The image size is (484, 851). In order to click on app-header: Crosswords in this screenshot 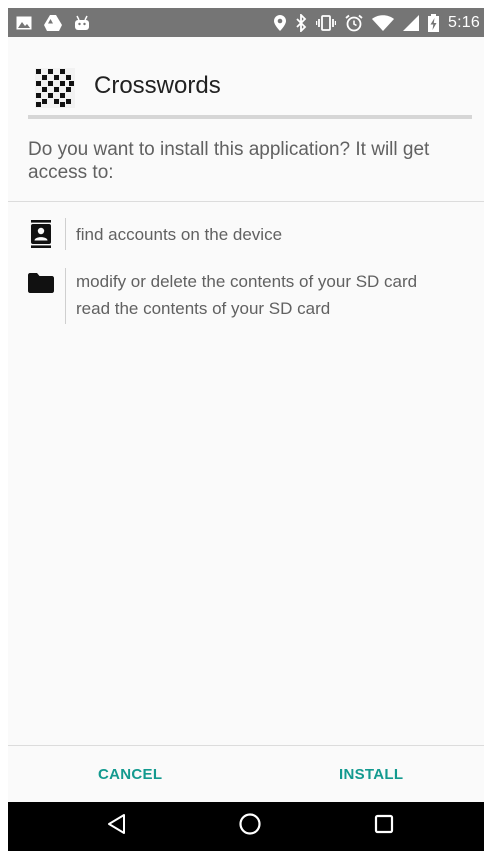, I will do `click(246, 81)`.